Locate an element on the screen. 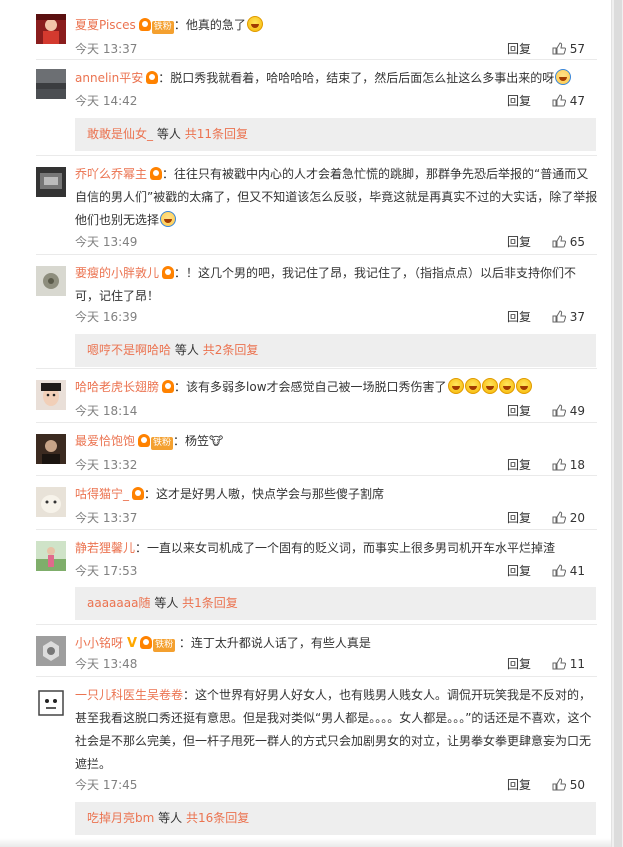  username: 静若狸馨儿 is located at coordinates (105, 548).